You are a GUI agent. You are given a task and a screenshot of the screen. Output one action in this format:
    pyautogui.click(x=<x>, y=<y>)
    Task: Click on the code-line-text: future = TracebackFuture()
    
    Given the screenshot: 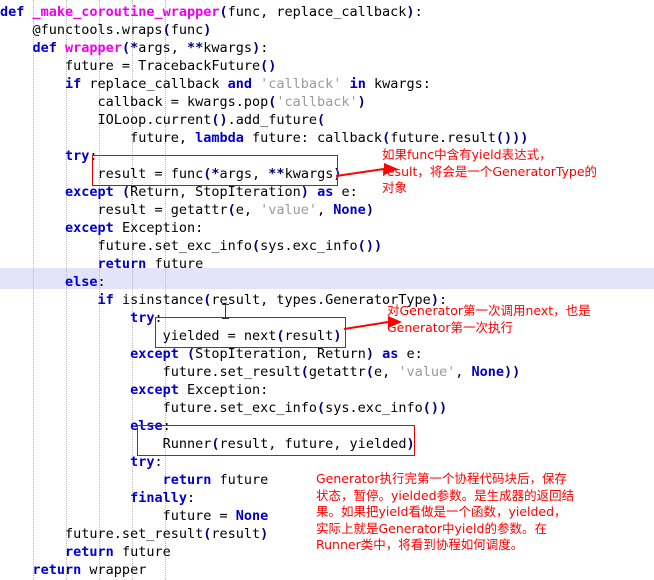 What is the action you would take?
    pyautogui.click(x=171, y=66)
    